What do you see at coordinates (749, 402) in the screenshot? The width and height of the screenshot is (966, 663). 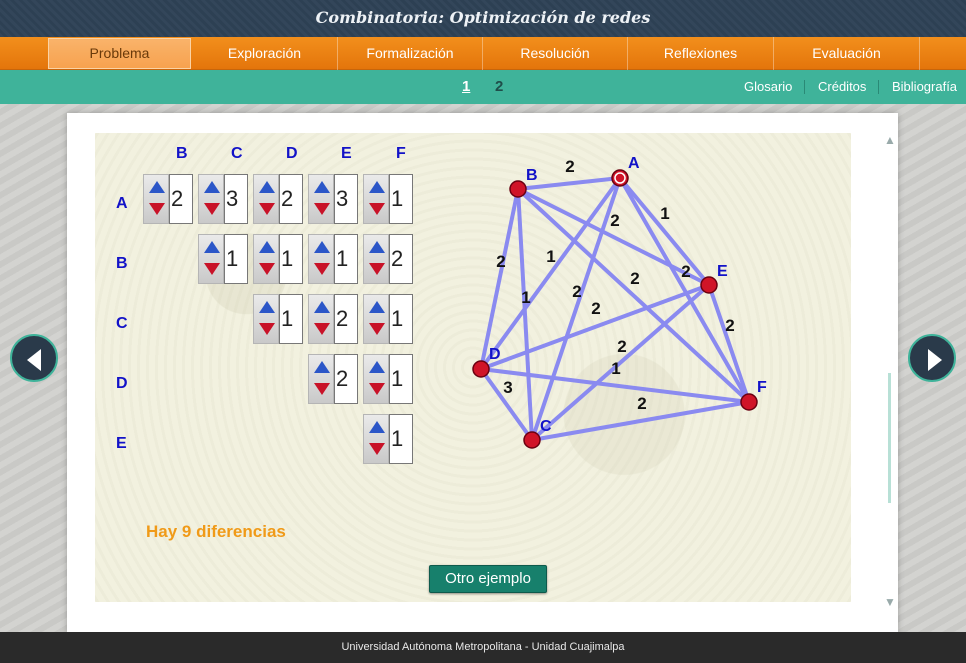 I see `node-f` at bounding box center [749, 402].